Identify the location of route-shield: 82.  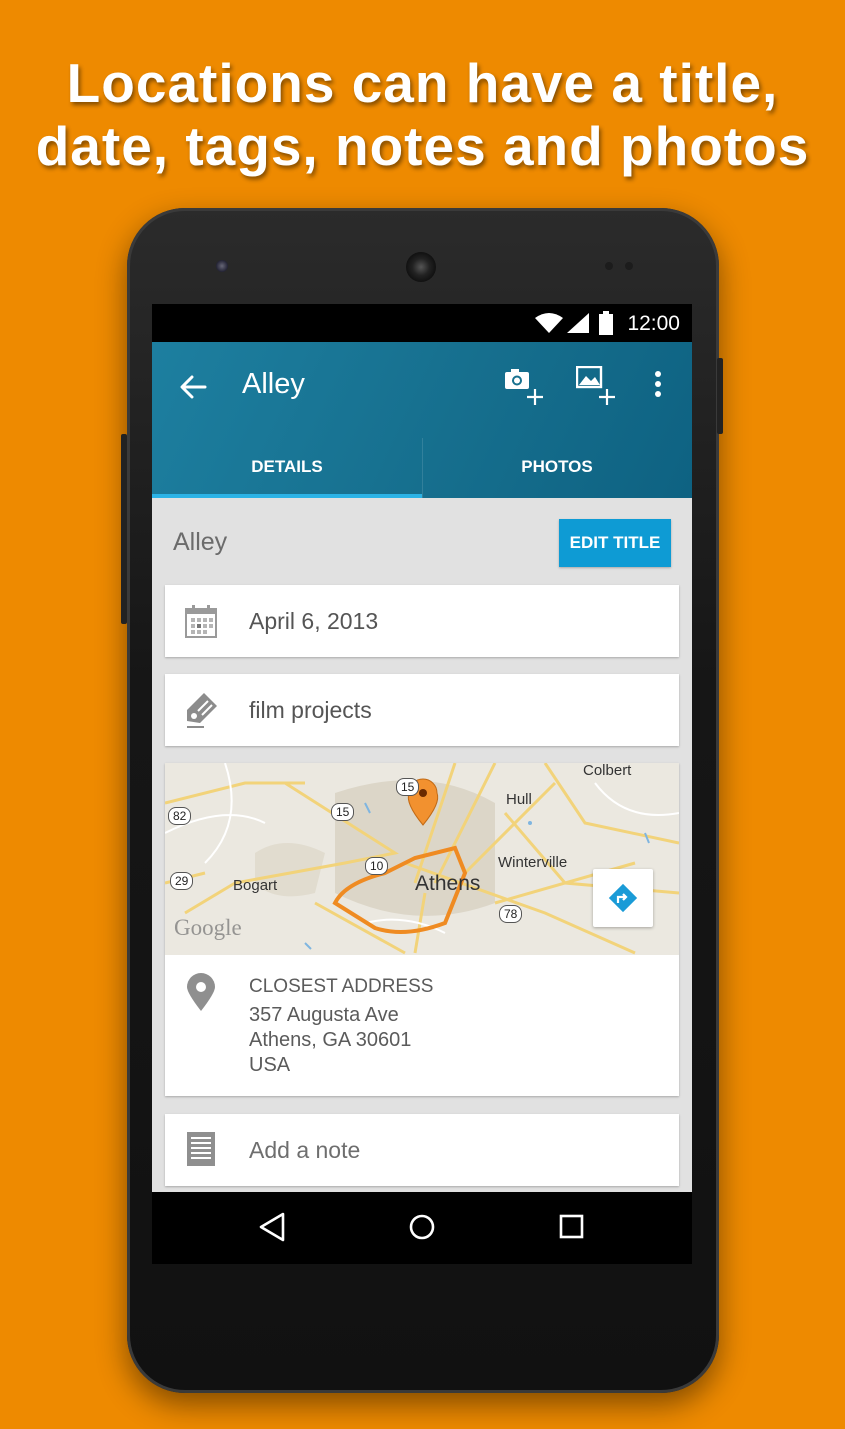
(180, 816).